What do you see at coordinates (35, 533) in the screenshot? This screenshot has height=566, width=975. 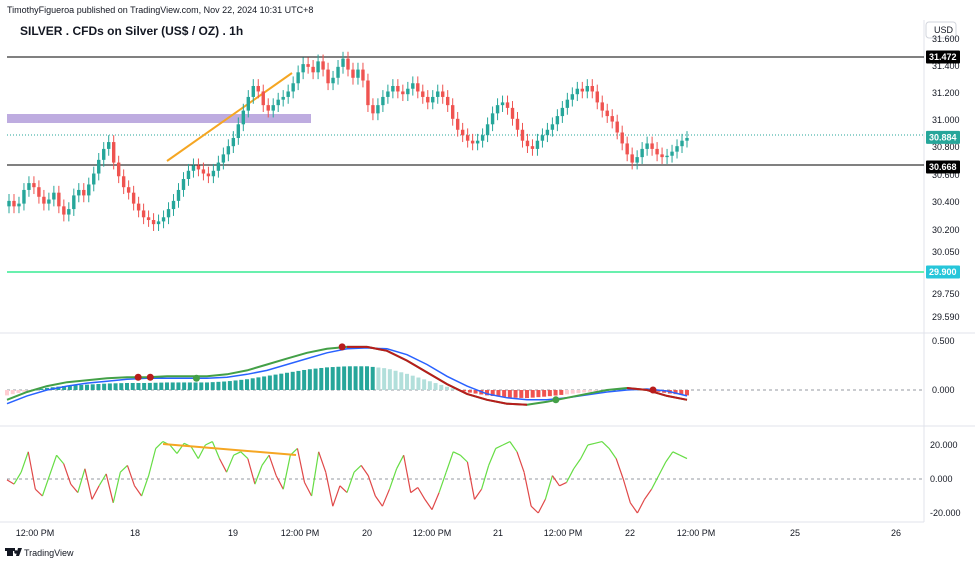 I see `time-tick-label: 12:00 PM` at bounding box center [35, 533].